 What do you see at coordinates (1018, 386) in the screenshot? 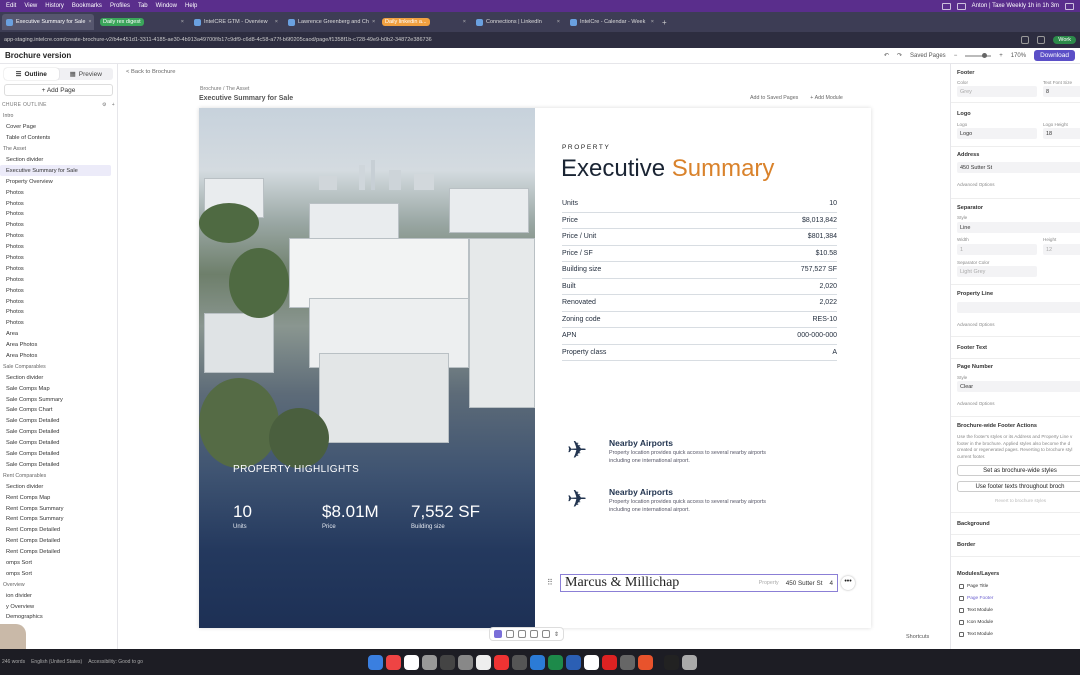
I see `page-number-style-select: Clear` at bounding box center [1018, 386].